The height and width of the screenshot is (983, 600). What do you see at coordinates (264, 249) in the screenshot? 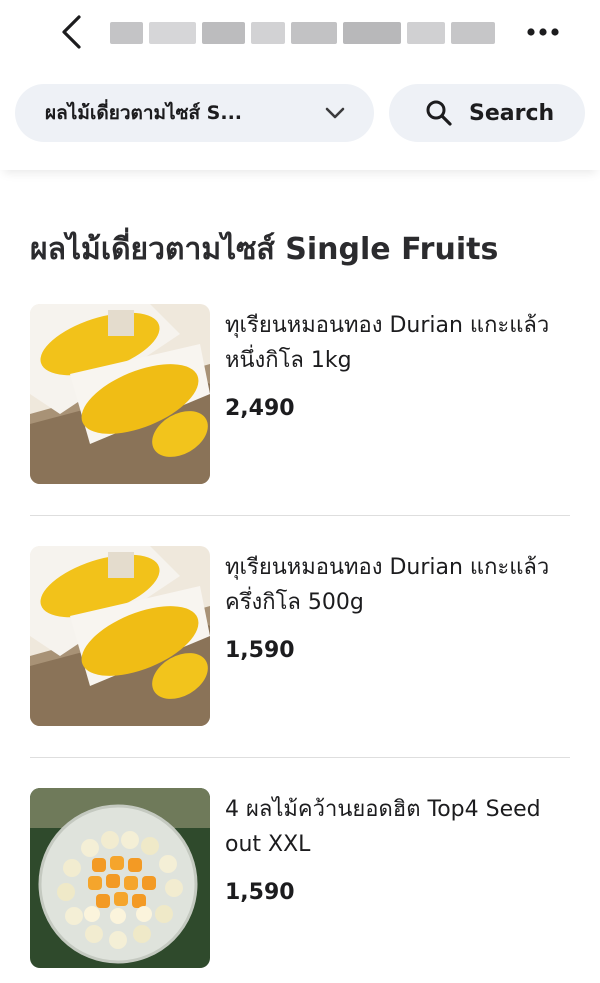
I see `section-title: ผลไม้เดี่ยวตามไซส์ Single Fruits` at bounding box center [264, 249].